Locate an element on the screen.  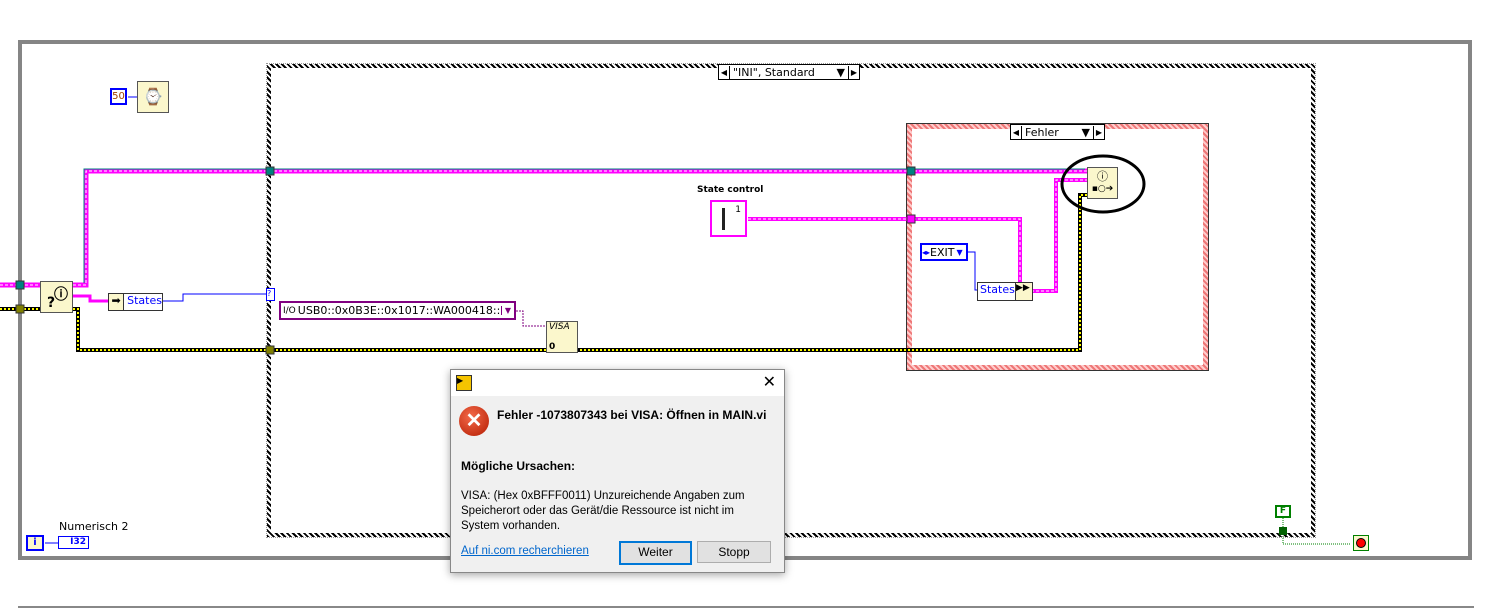
ni-search-link: Auf ni.com recherchieren is located at coordinates (525, 551).